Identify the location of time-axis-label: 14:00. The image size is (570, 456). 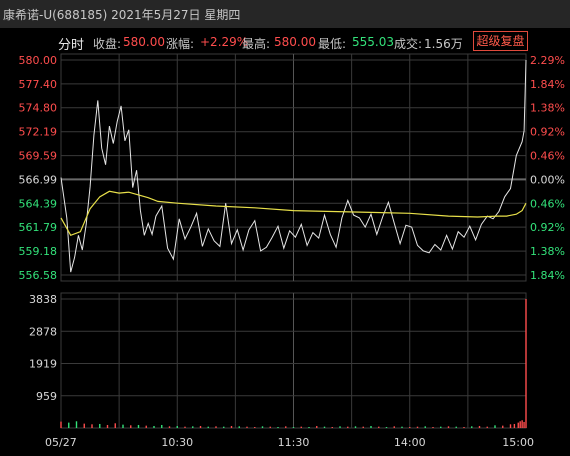
(410, 442).